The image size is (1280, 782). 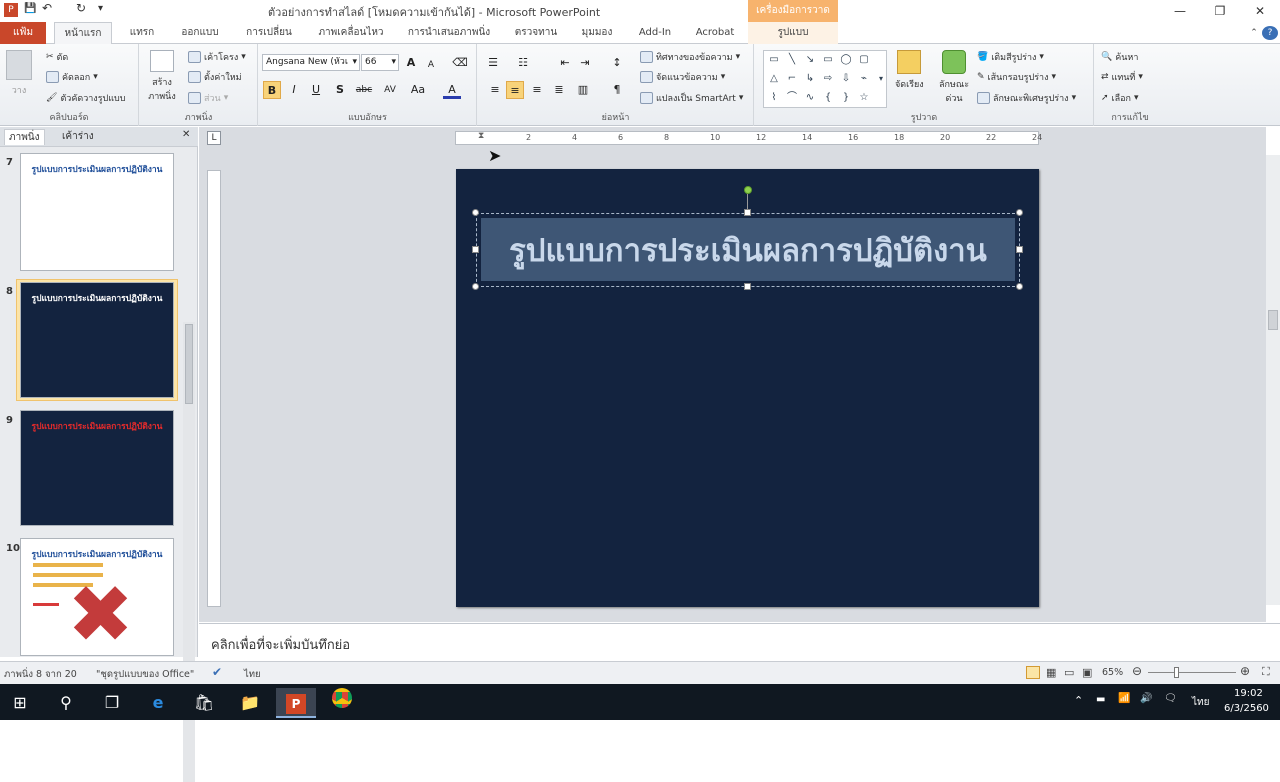 I want to click on section-button: ส่วน ▾, so click(x=208, y=98).